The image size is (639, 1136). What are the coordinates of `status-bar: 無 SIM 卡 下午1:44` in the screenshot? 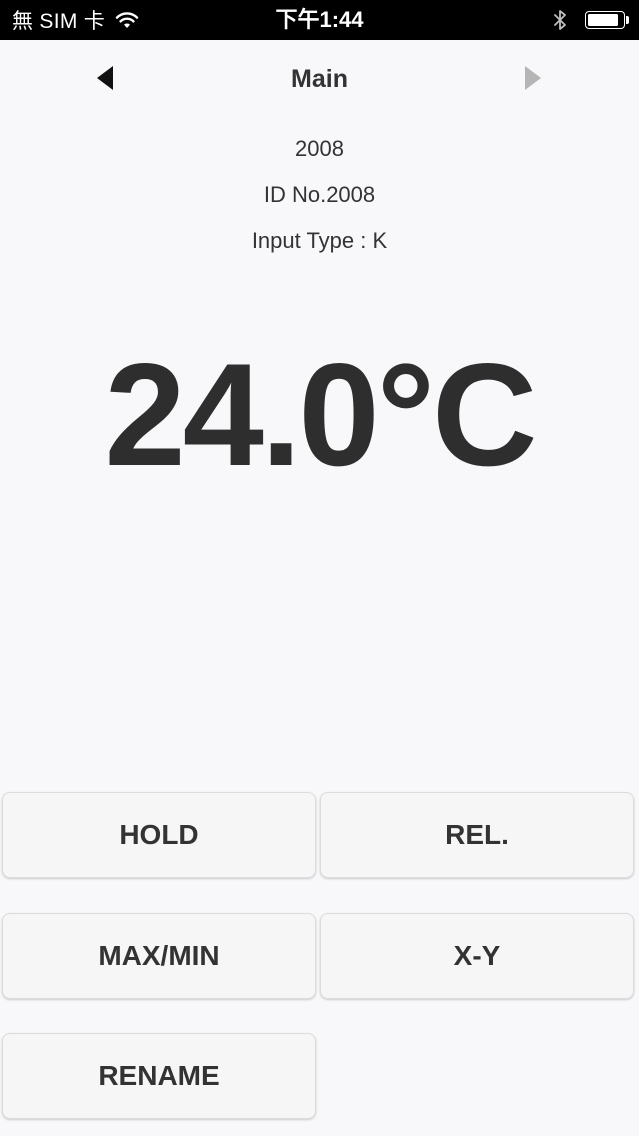 It's located at (319, 20).